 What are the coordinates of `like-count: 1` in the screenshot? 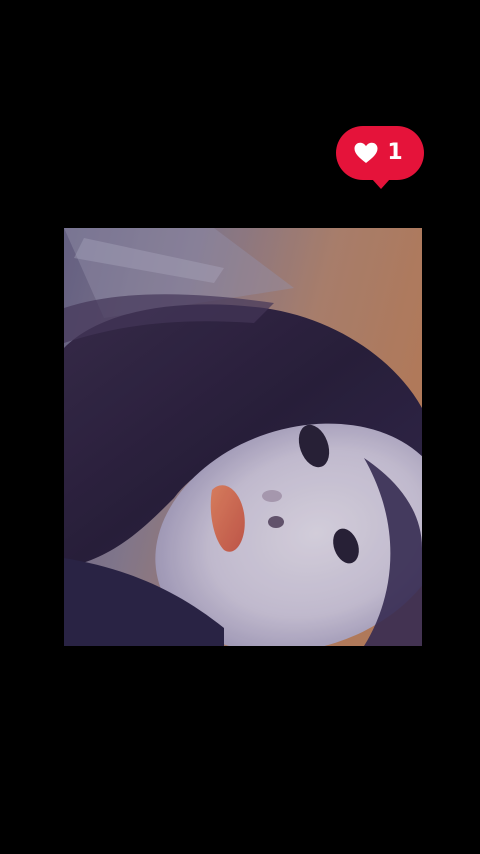 It's located at (395, 152).